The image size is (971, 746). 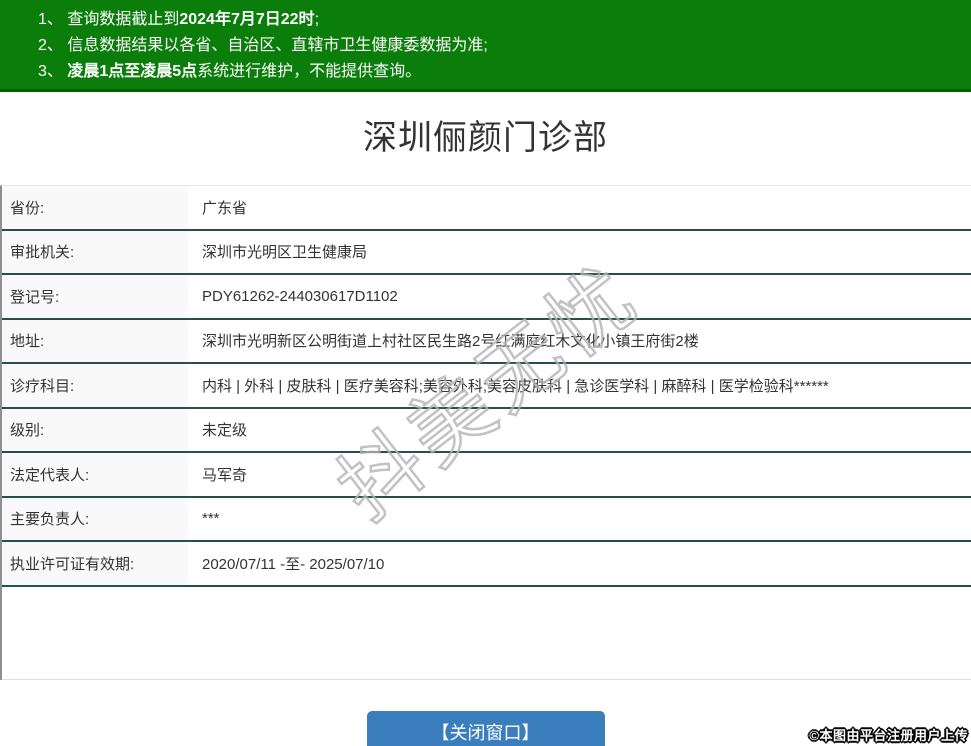 What do you see at coordinates (293, 564) in the screenshot?
I see `row-value: 2020/07/11 -至- 2025/07/10` at bounding box center [293, 564].